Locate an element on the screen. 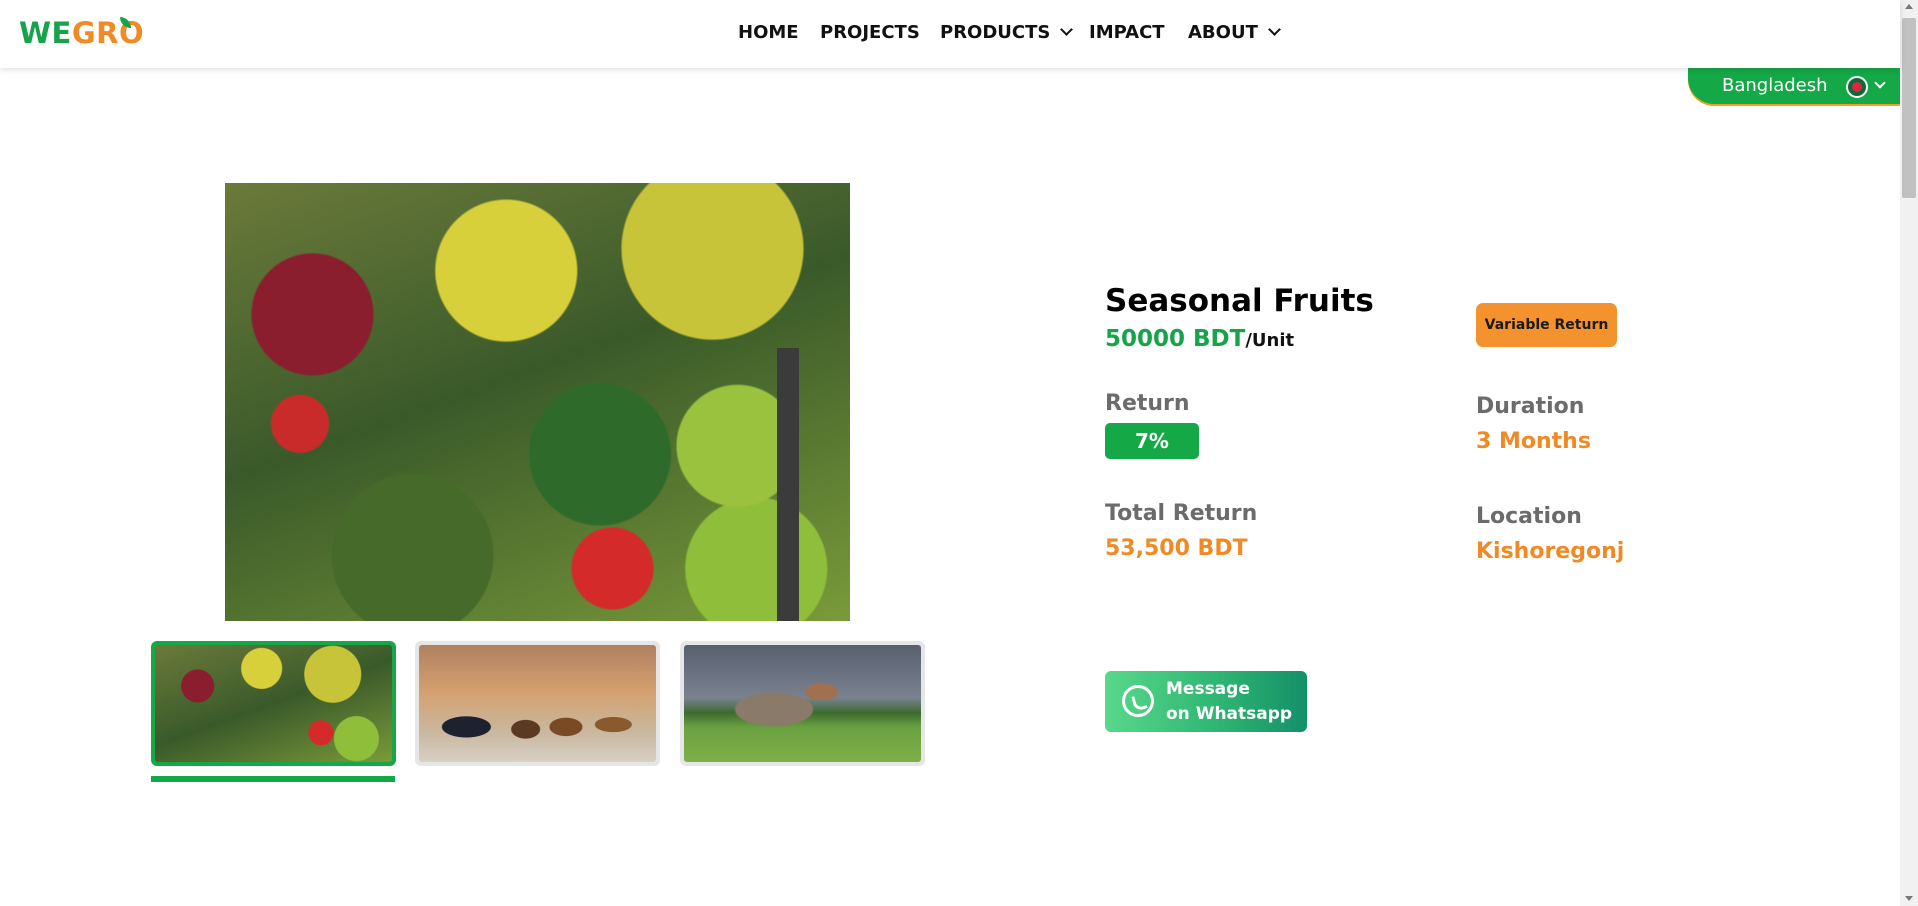 Image resolution: width=1918 pixels, height=906 pixels. gallery-thumbnail-rooster is located at coordinates (802, 703).